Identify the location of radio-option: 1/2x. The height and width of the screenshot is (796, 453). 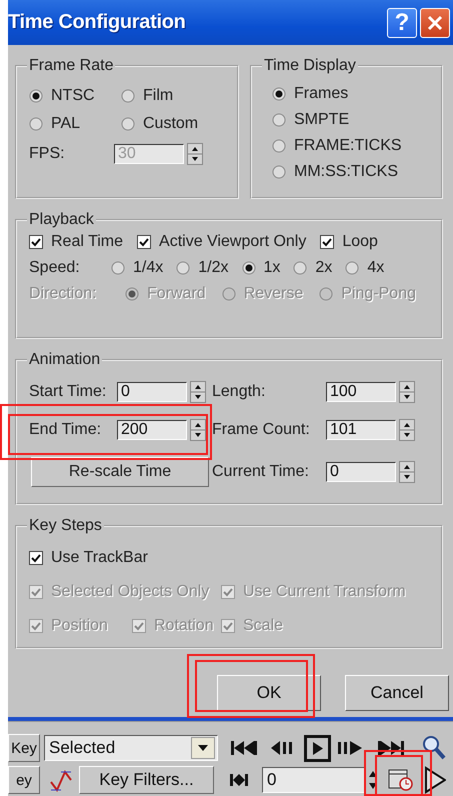
(202, 268).